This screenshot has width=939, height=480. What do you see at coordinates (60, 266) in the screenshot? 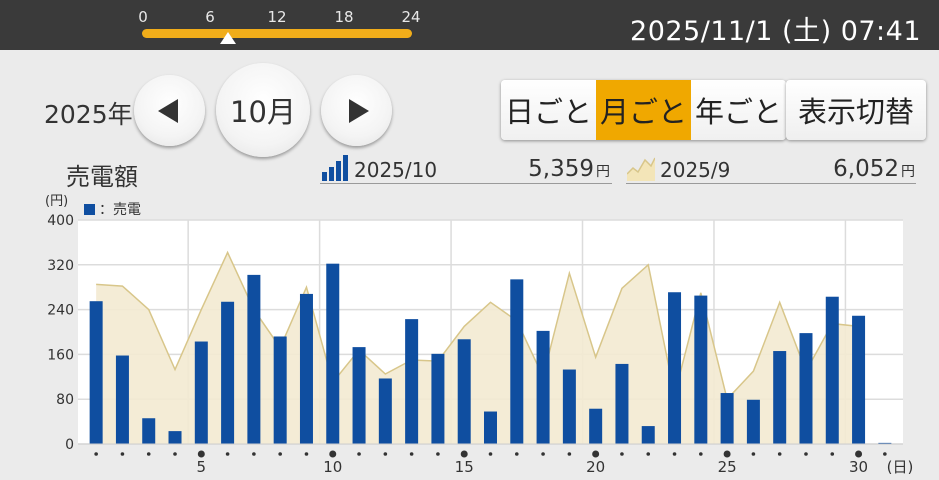
I see `y-tick-label: 320` at bounding box center [60, 266].